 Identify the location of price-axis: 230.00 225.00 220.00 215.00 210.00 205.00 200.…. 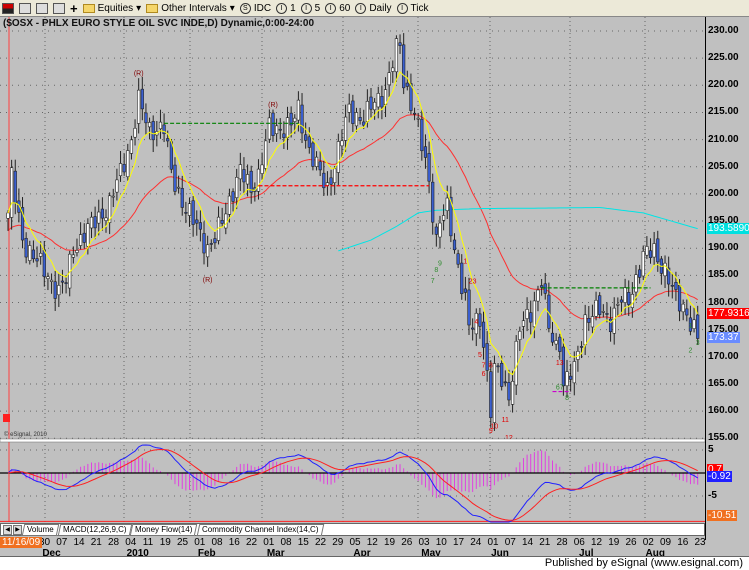
(727, 278).